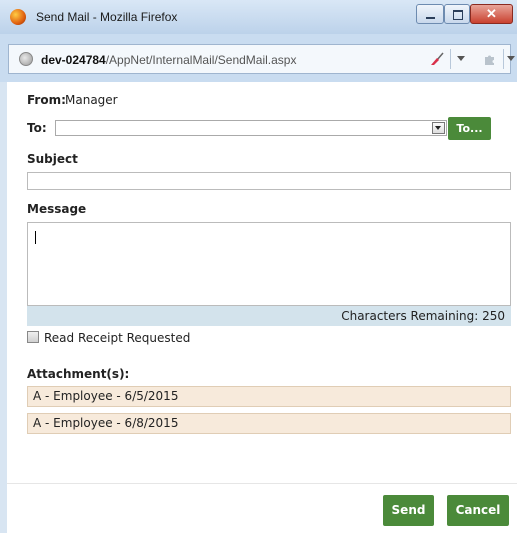  I want to click on read-receipt-checkbox, so click(33, 337).